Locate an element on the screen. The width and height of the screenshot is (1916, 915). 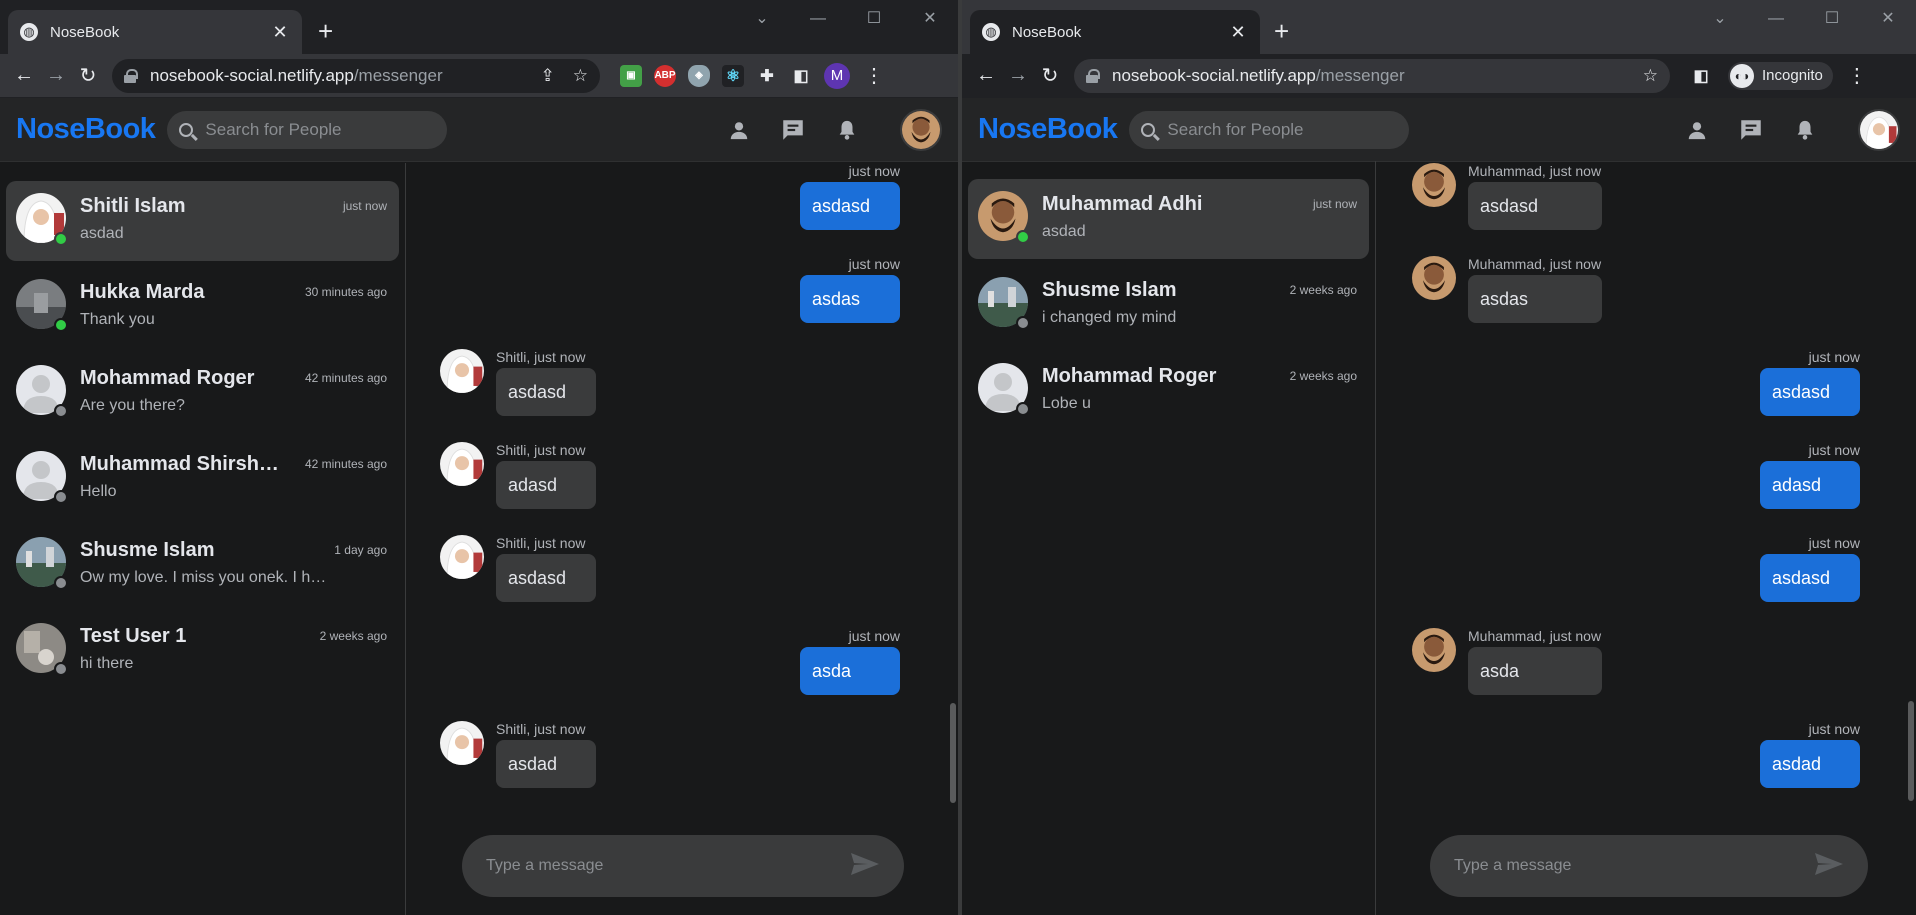
conversation-item: Test User 1 2 weeks ago hi there is located at coordinates (202, 651).